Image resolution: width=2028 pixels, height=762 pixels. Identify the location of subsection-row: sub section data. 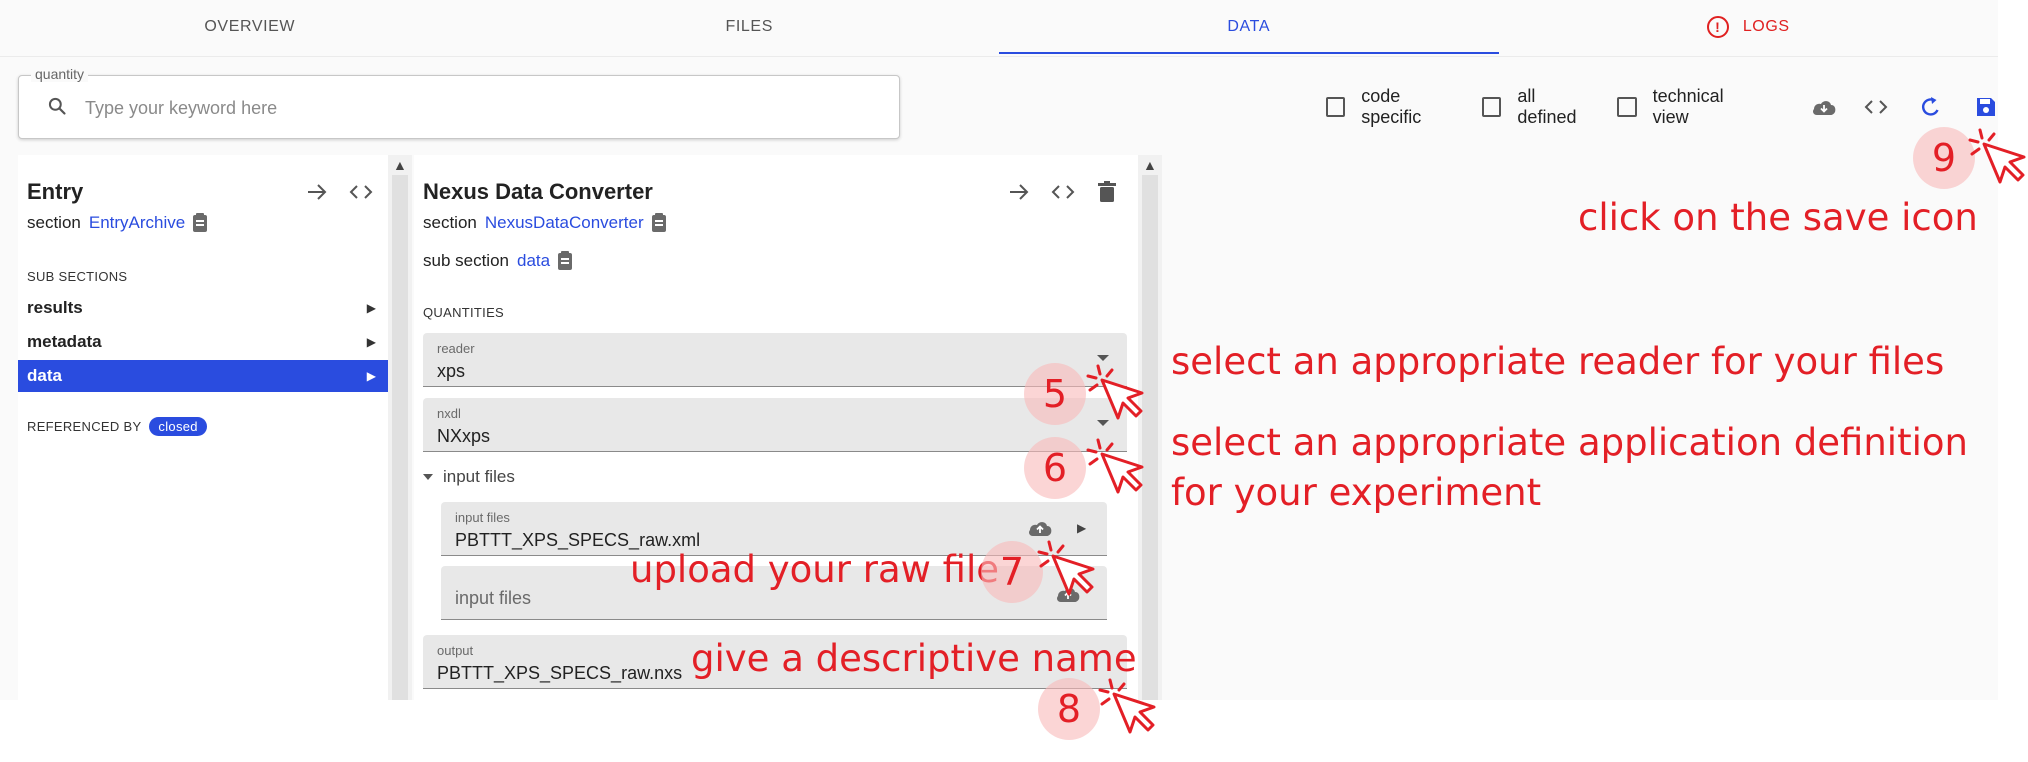
(498, 260).